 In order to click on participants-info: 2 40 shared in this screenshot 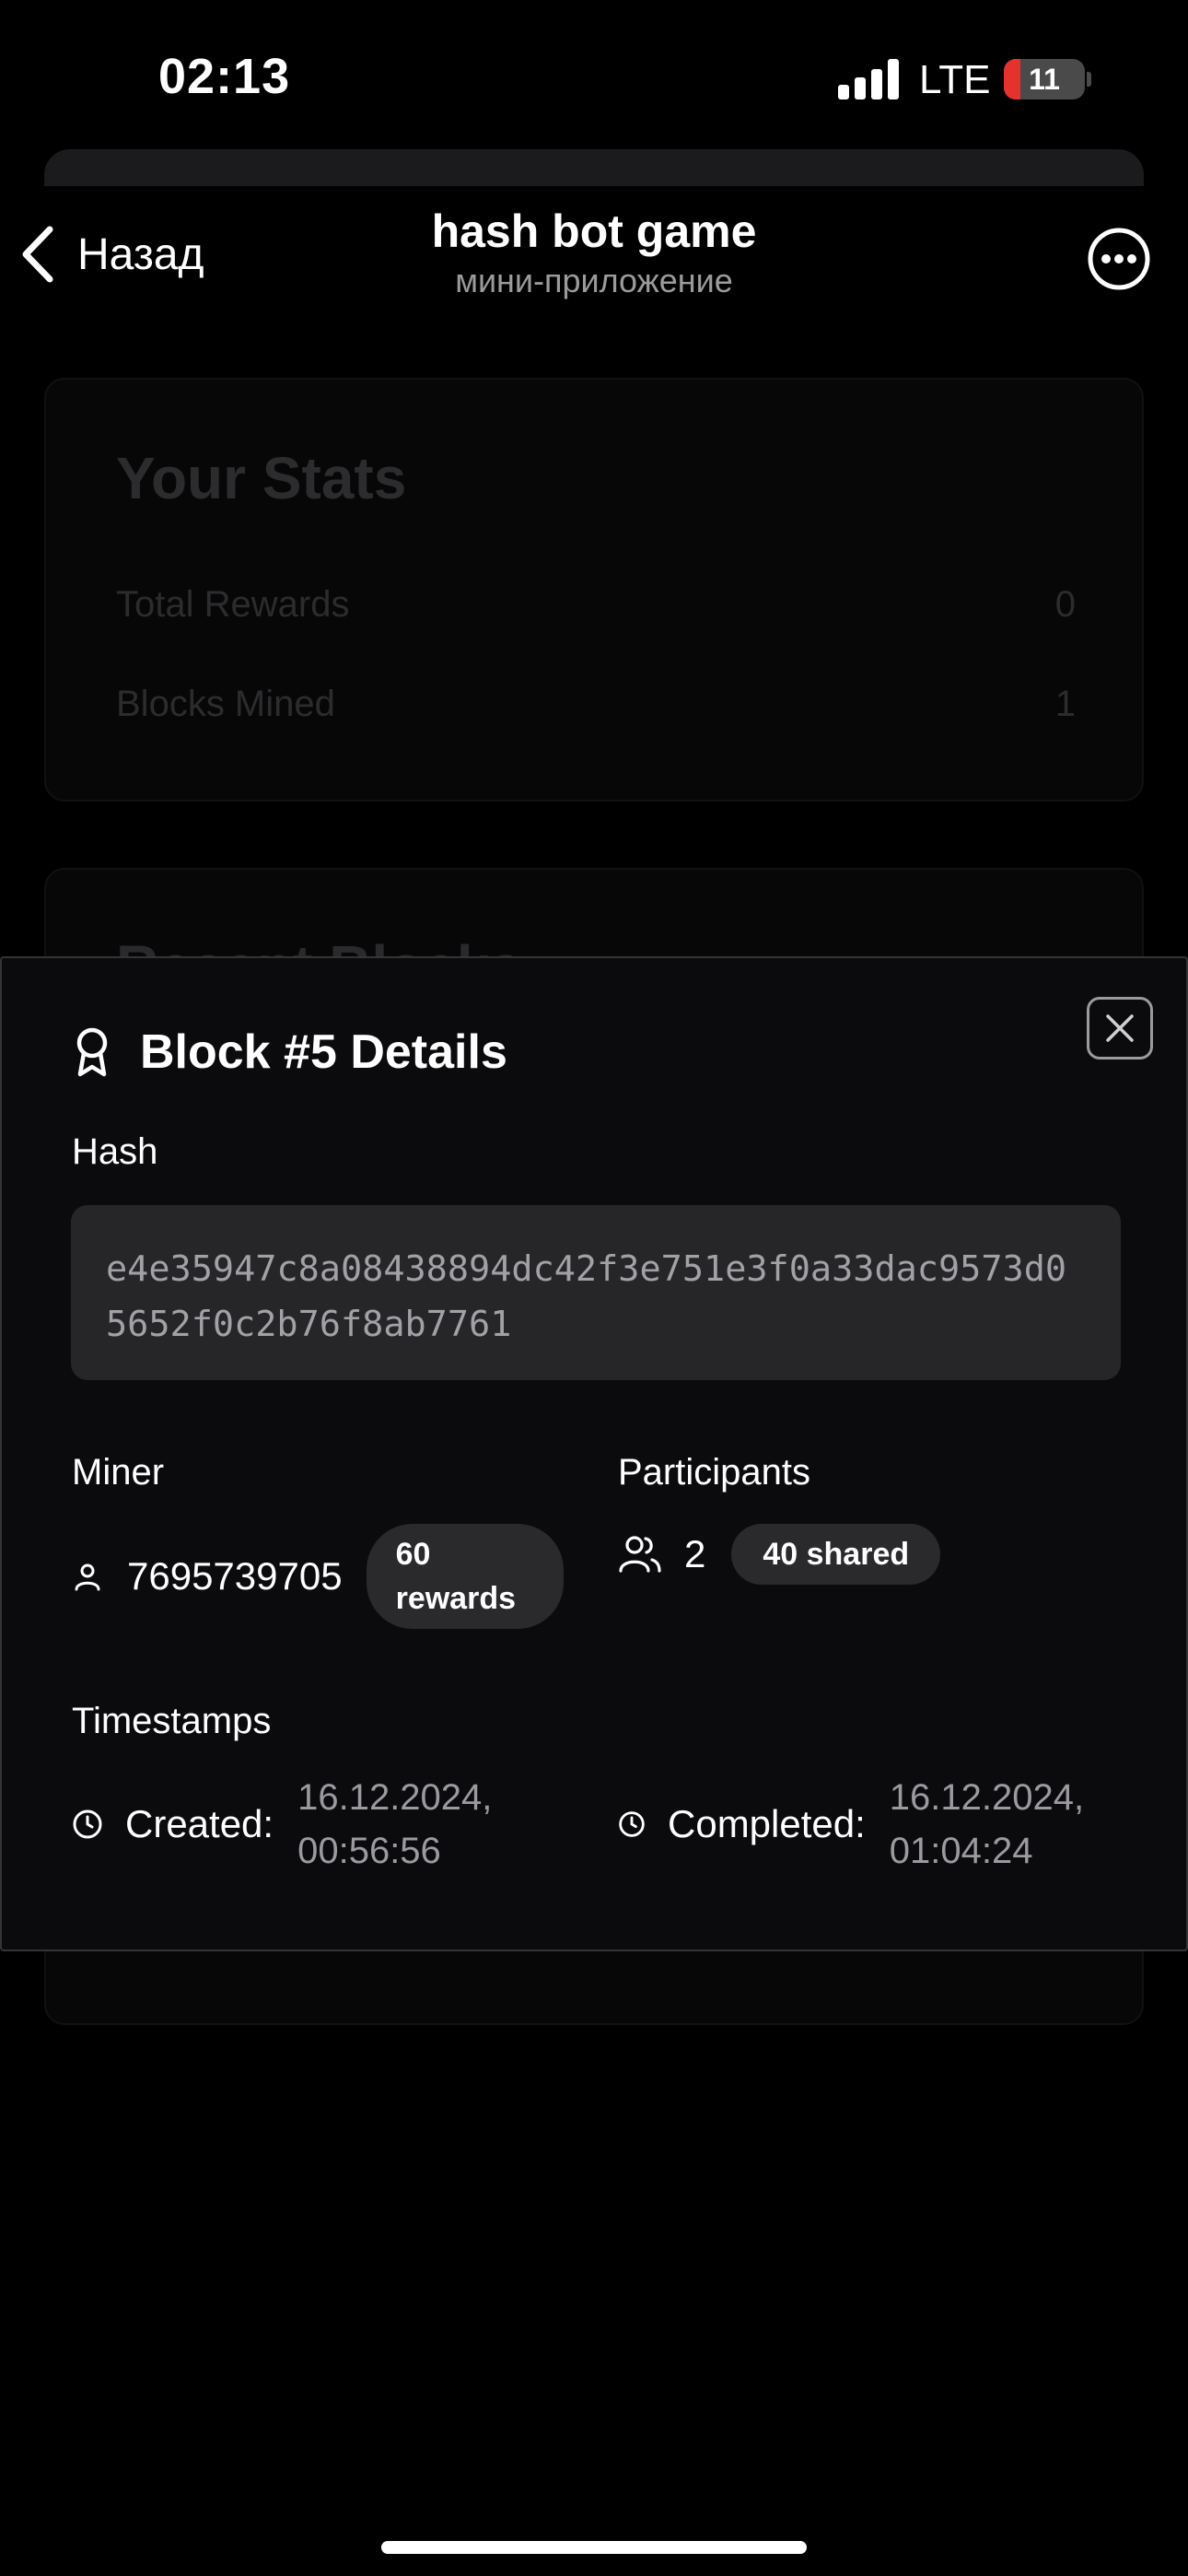, I will do `click(779, 1554)`.